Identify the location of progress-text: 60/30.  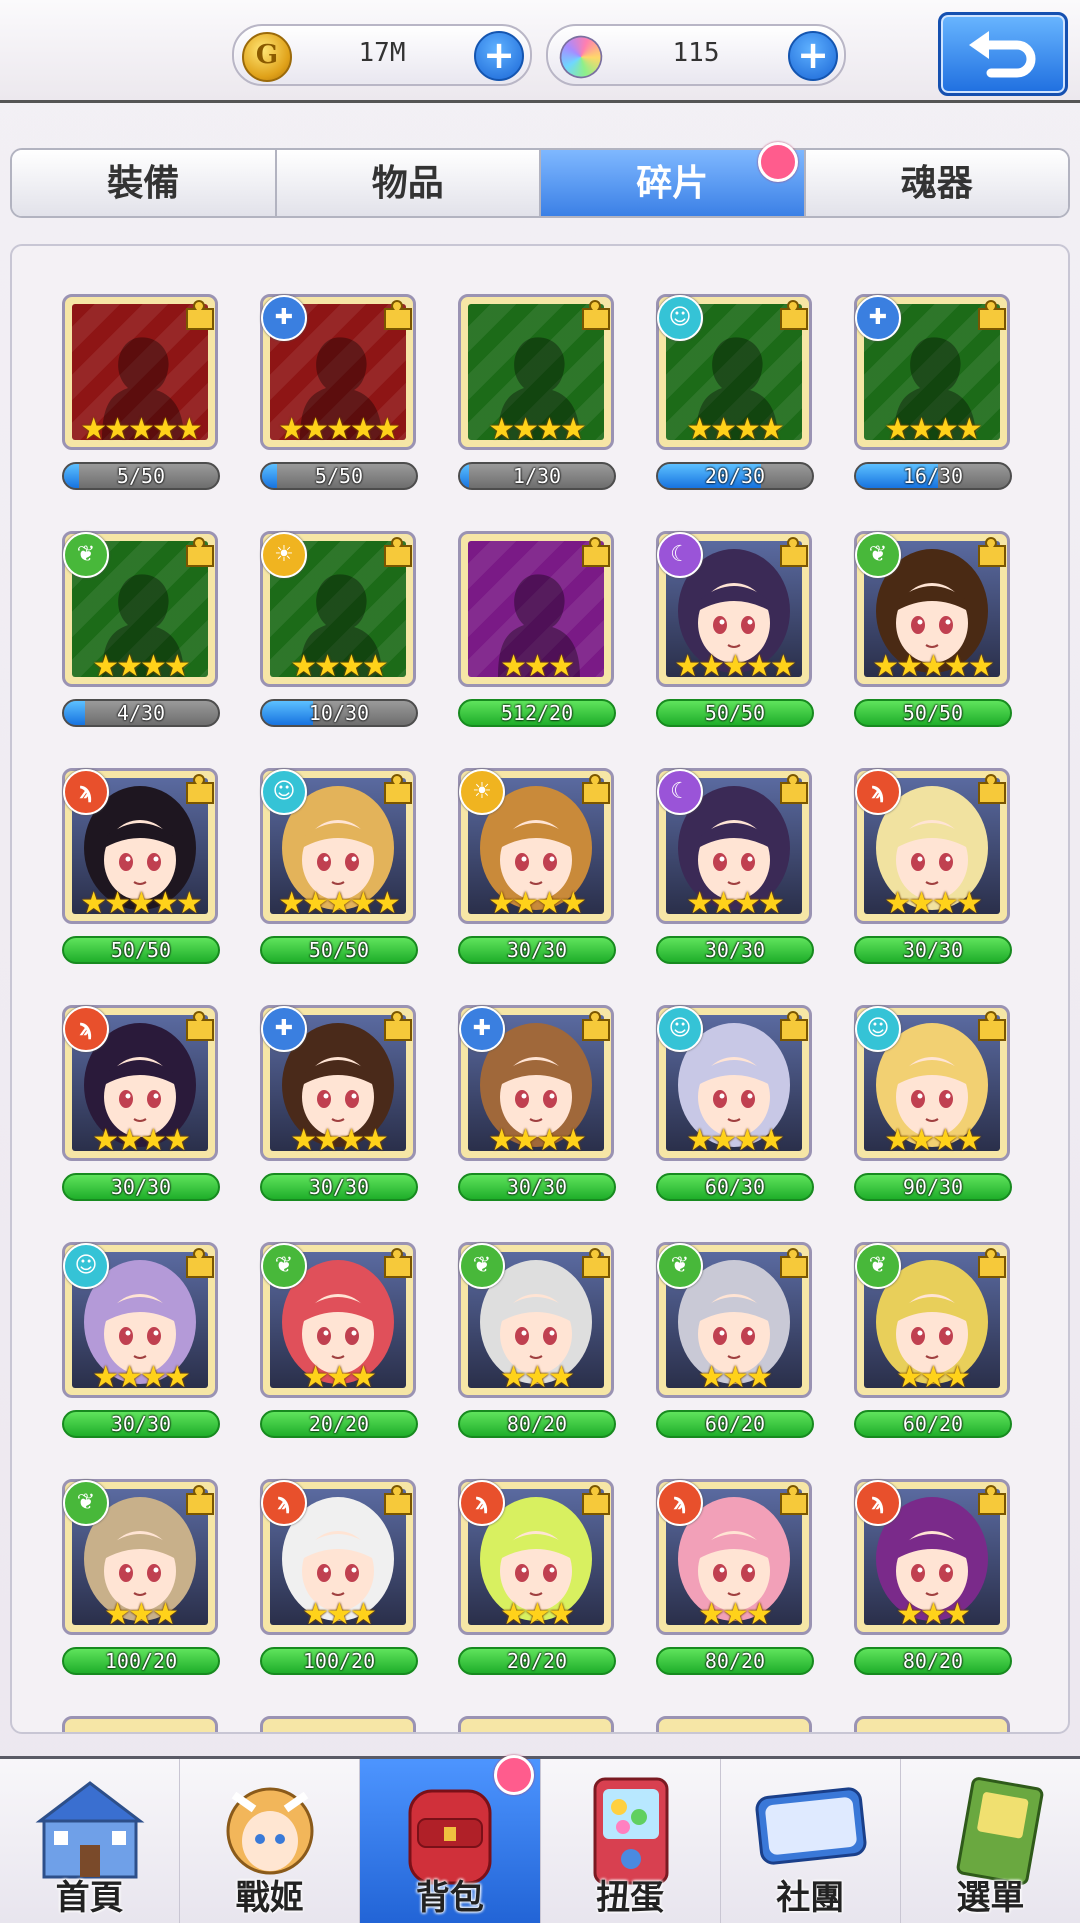
(735, 1187).